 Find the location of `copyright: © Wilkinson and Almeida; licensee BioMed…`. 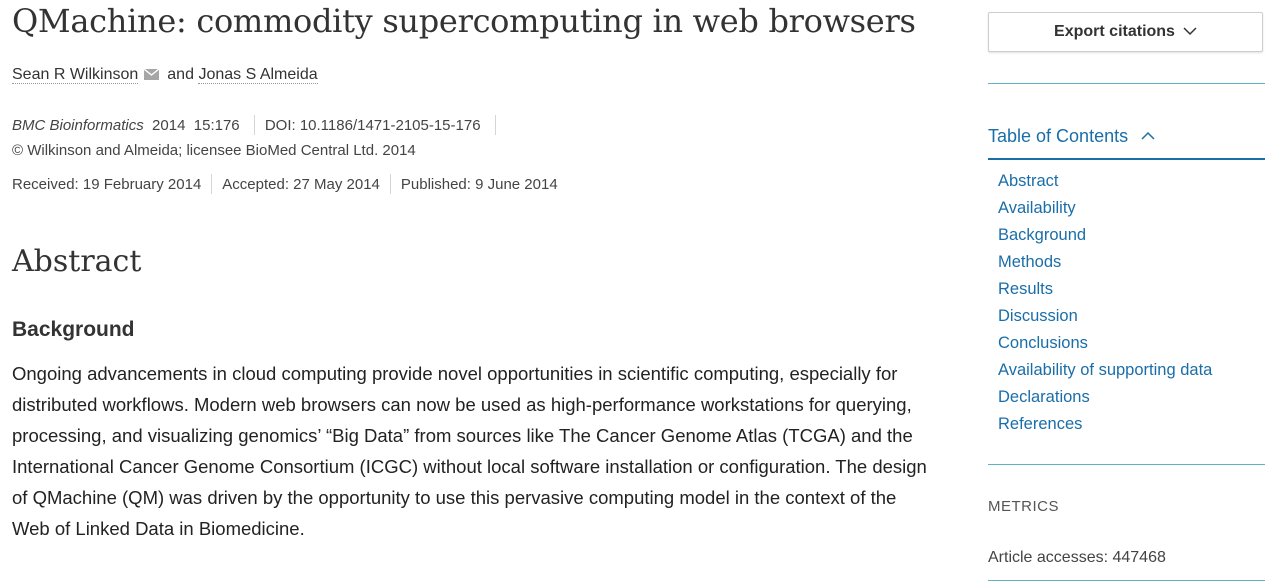

copyright: © Wilkinson and Almeida; licensee BioMed… is located at coordinates (214, 150).